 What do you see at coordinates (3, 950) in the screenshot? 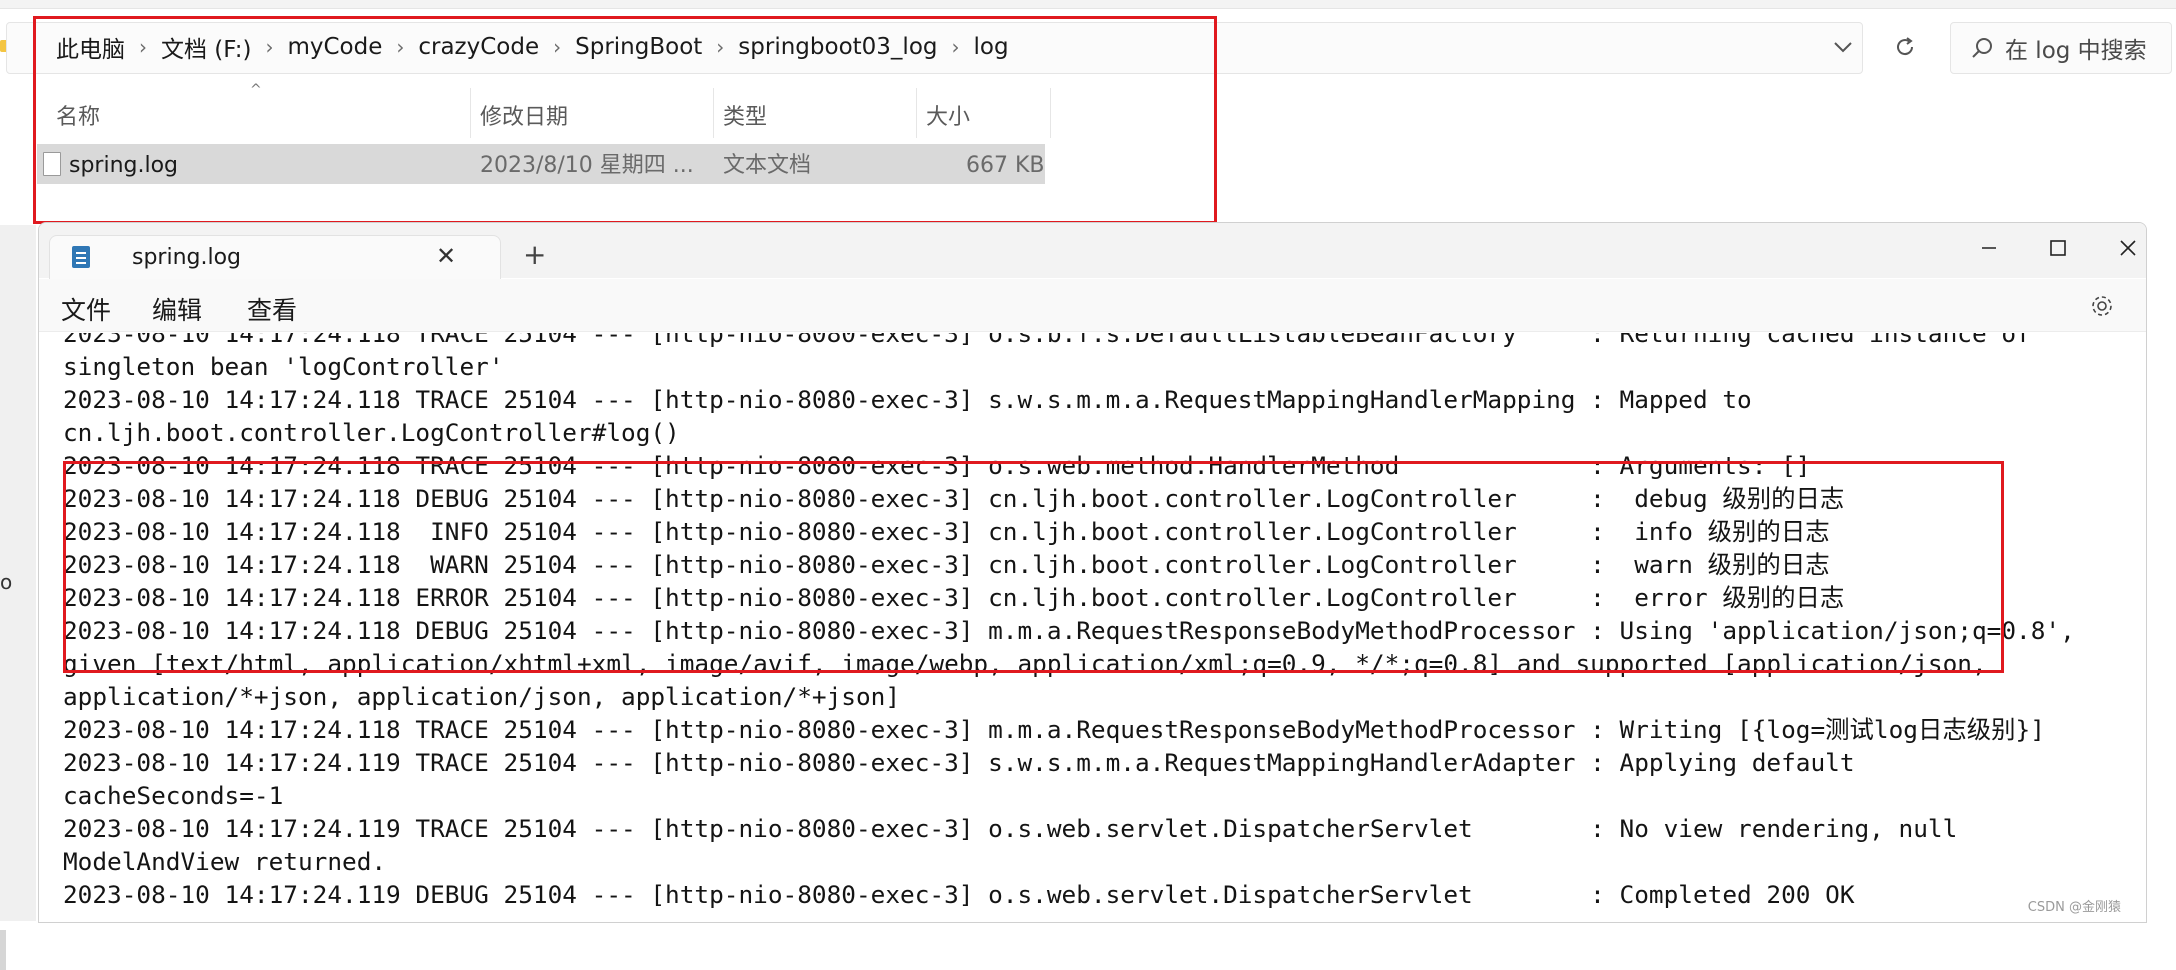
I see `scrollbar-stub` at bounding box center [3, 950].